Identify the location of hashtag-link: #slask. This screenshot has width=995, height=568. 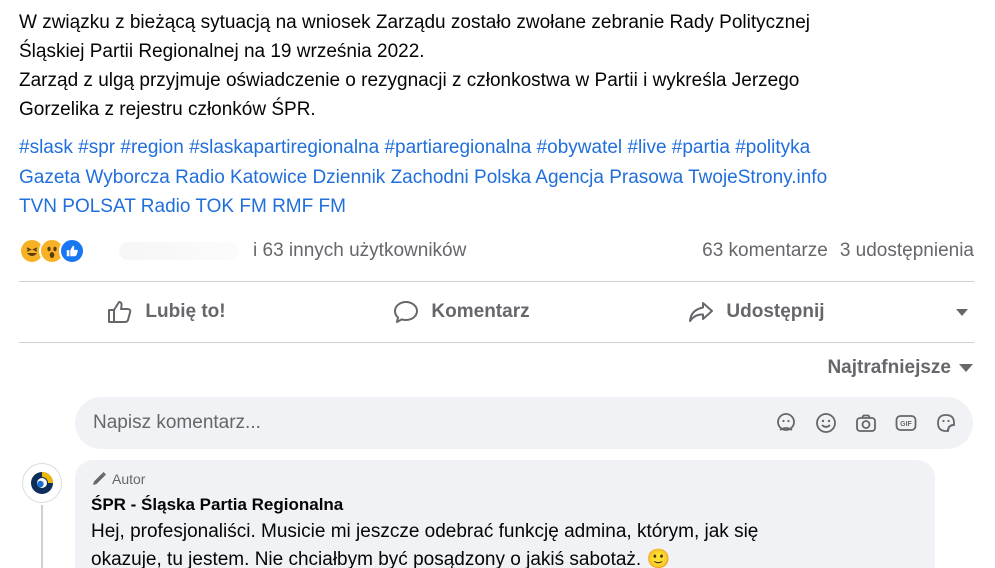
(46, 147).